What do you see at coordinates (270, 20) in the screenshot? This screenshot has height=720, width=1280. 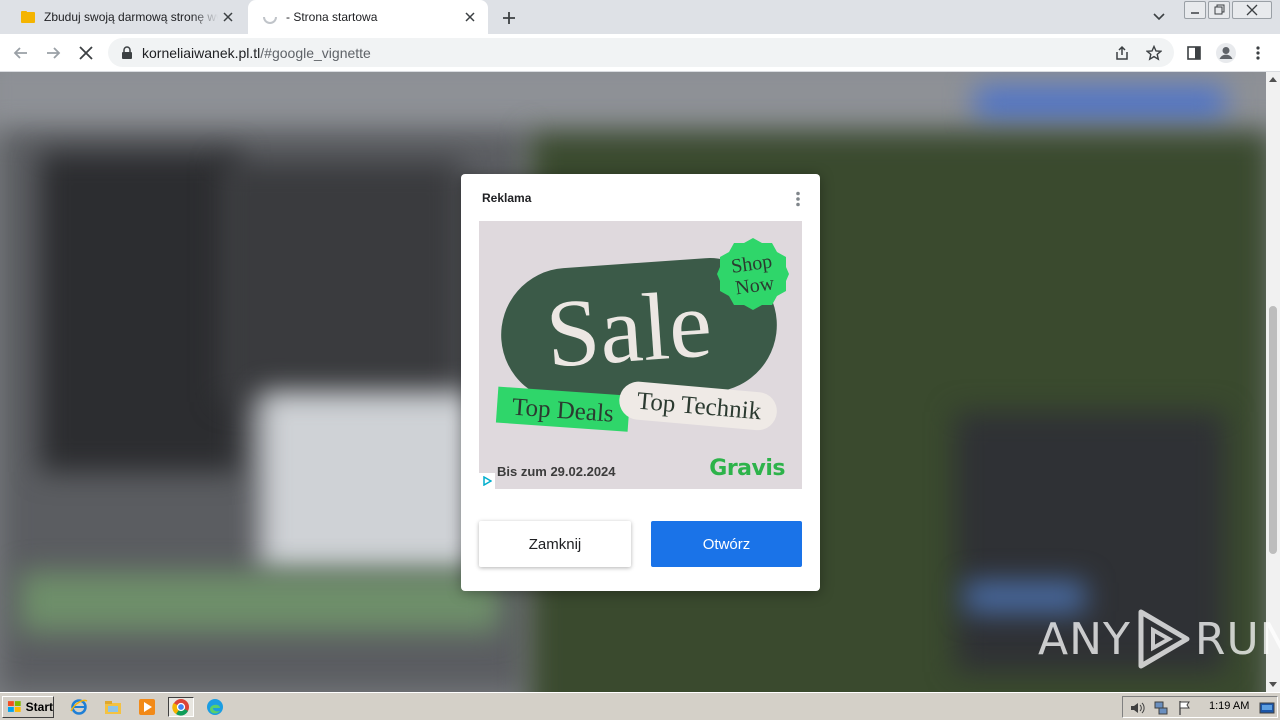 I see `loading-spinner-icon` at bounding box center [270, 20].